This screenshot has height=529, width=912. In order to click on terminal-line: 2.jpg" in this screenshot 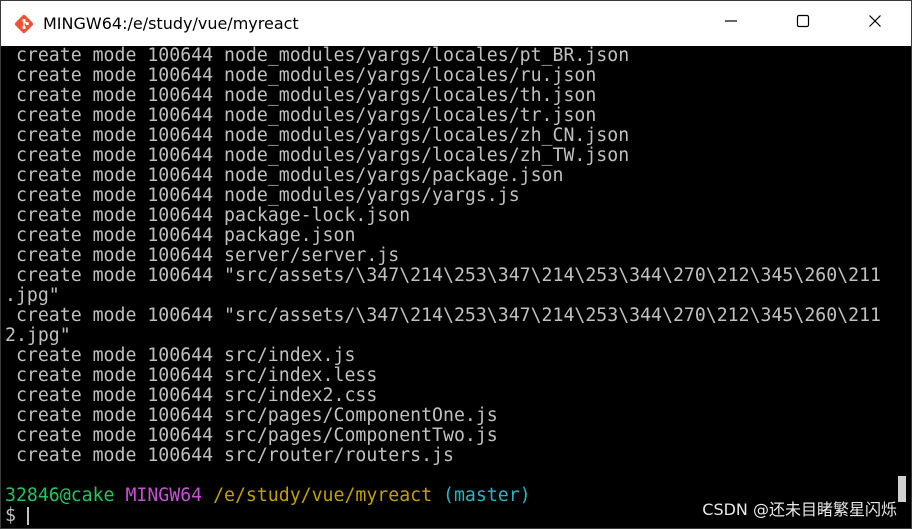, I will do `click(38, 335)`.